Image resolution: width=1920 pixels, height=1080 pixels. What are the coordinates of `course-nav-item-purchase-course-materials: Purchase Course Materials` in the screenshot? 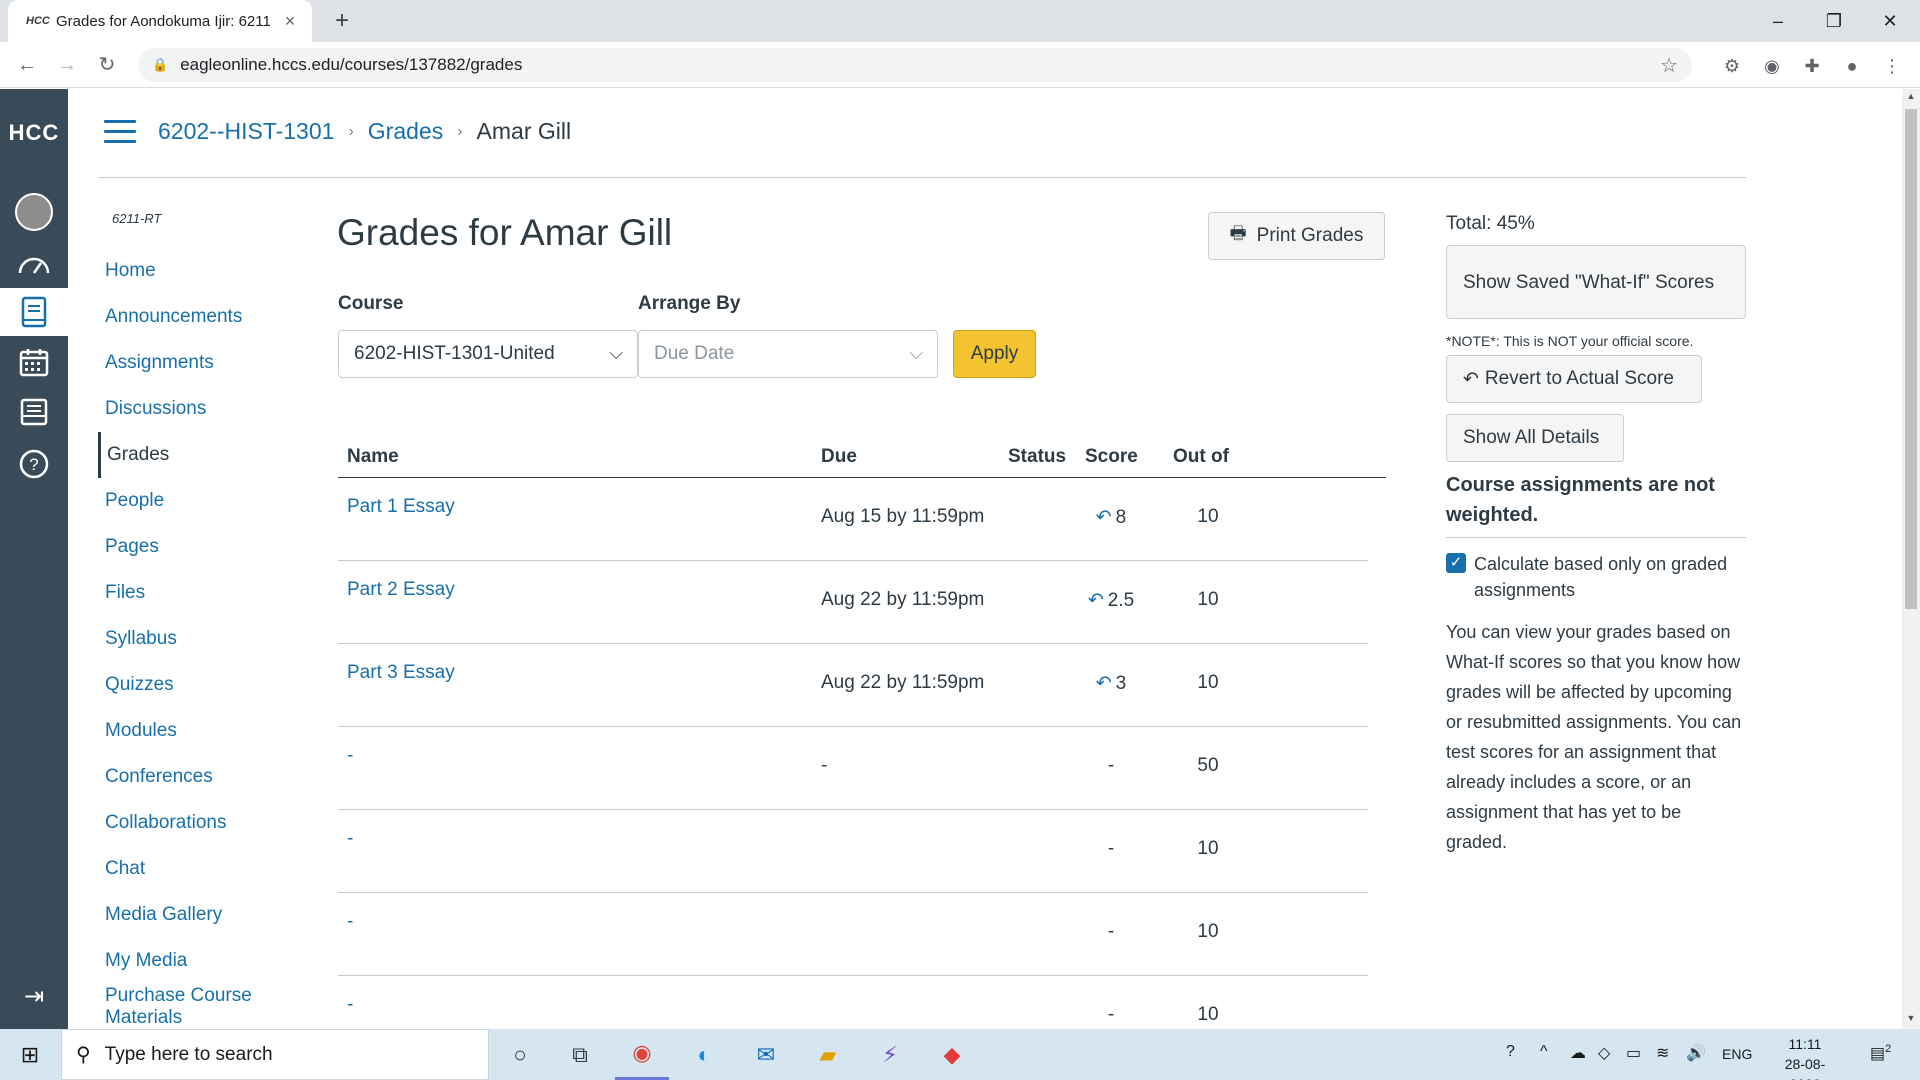 It's located at (198, 1007).